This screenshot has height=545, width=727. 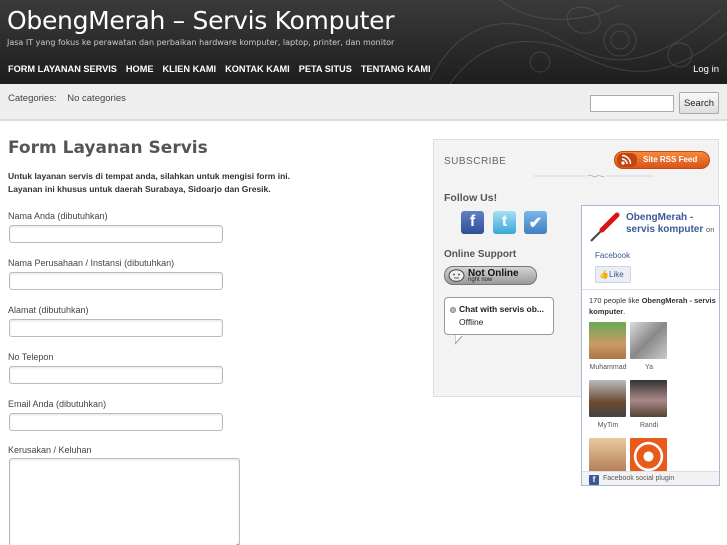 I want to click on fb-divider, so click(x=650, y=289).